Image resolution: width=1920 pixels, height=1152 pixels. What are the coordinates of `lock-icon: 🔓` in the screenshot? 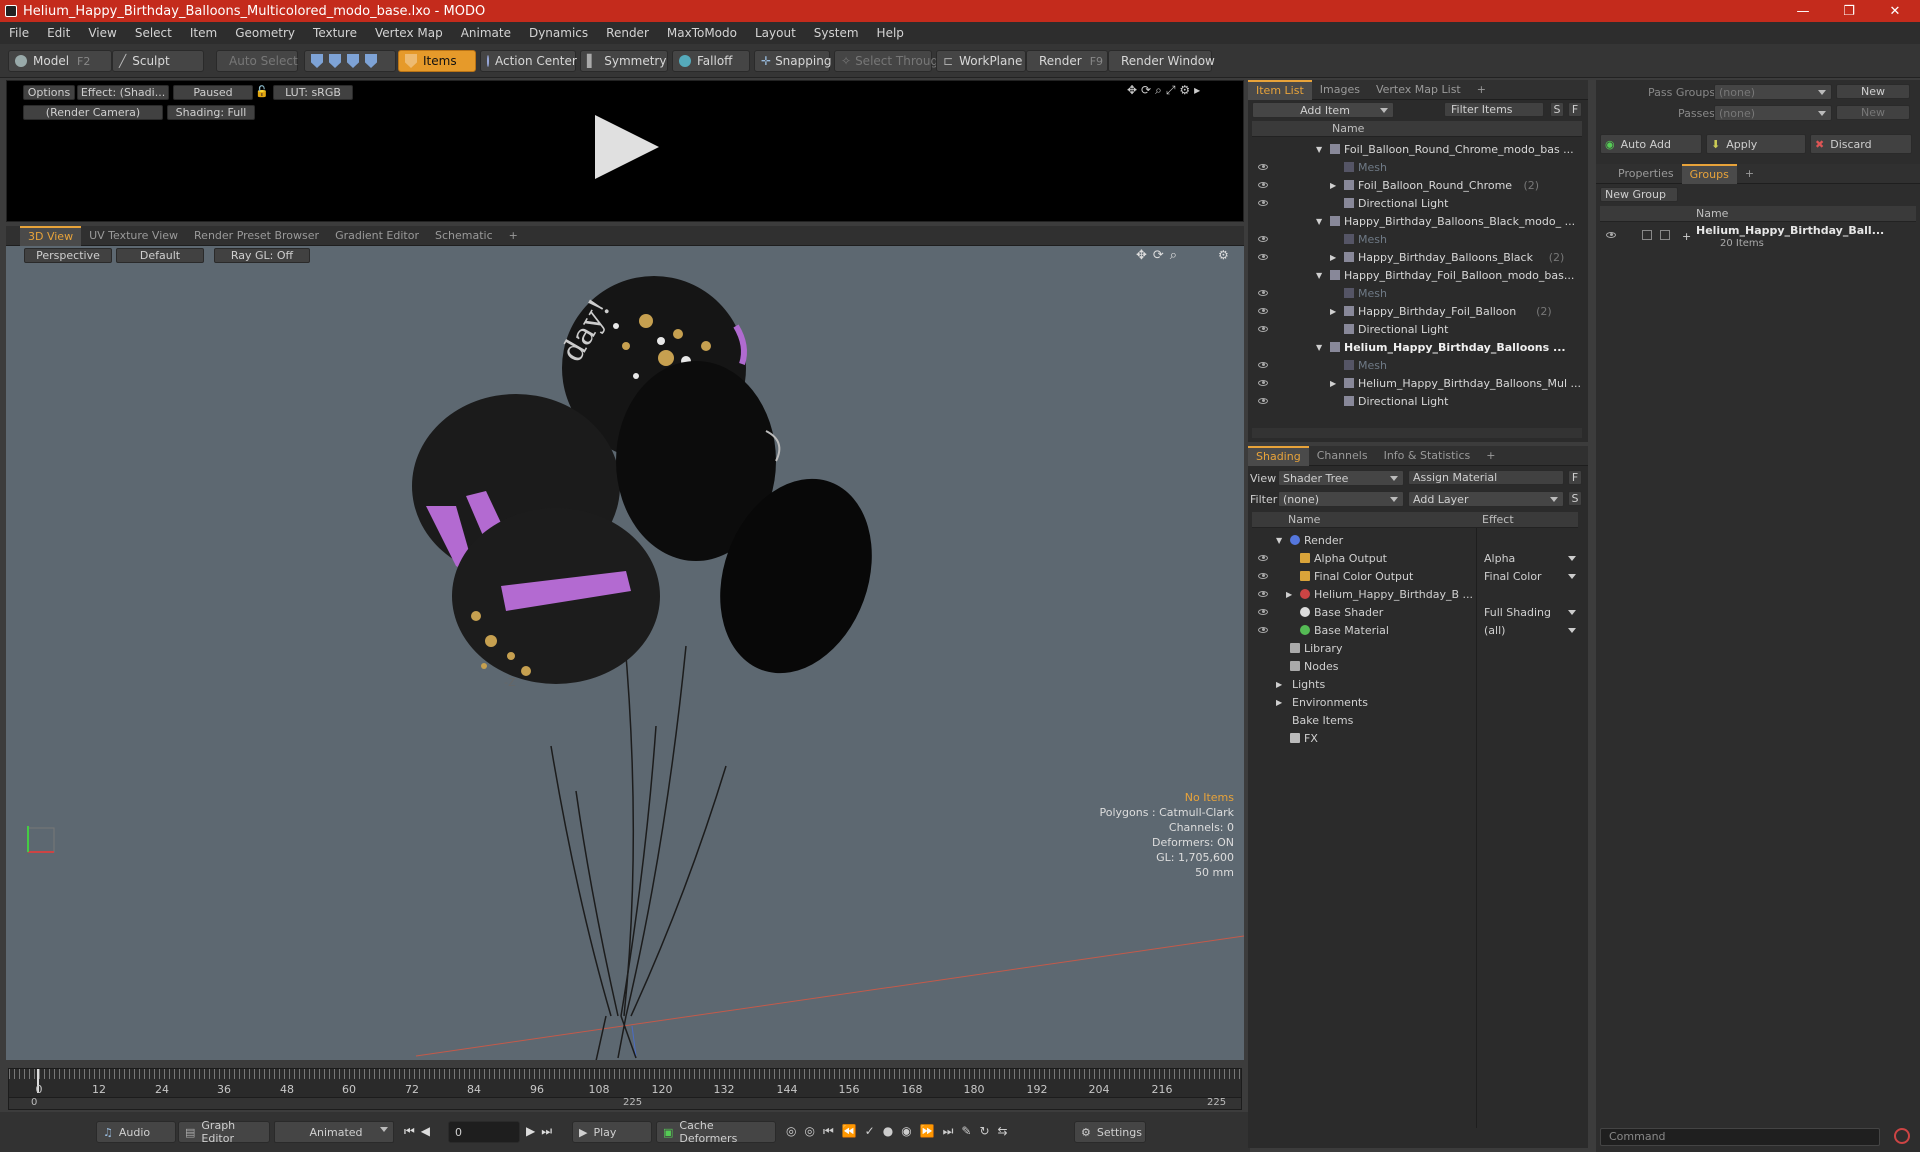 It's located at (262, 91).